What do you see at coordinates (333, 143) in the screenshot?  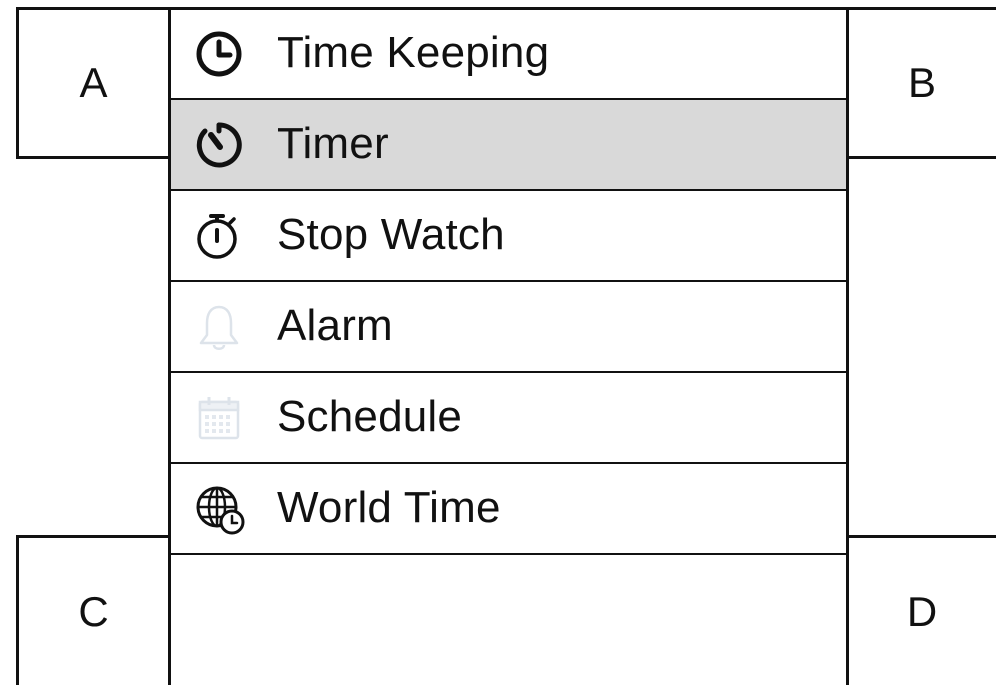 I see `menu-item-label: Timer` at bounding box center [333, 143].